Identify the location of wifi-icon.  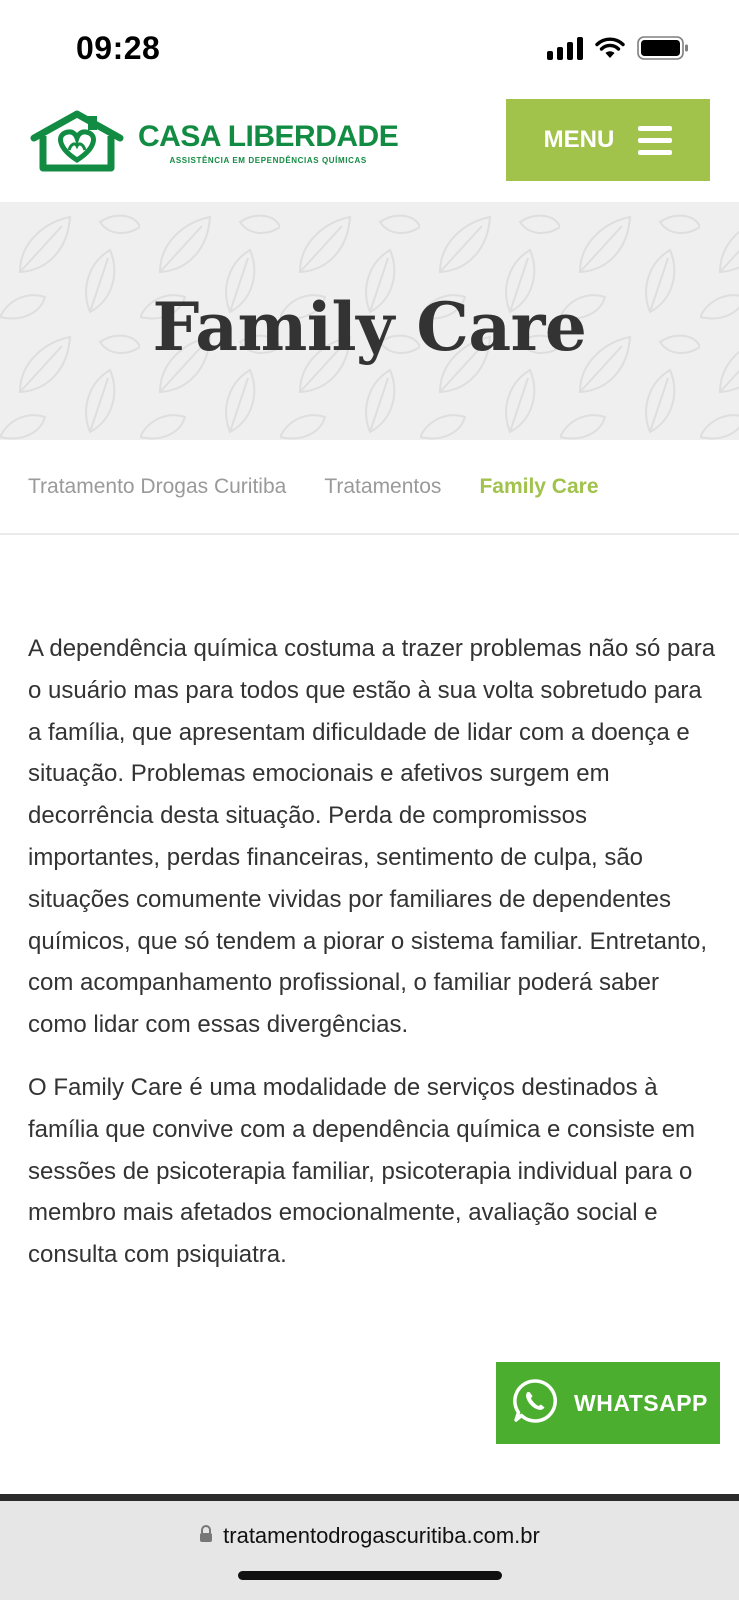
(610, 48).